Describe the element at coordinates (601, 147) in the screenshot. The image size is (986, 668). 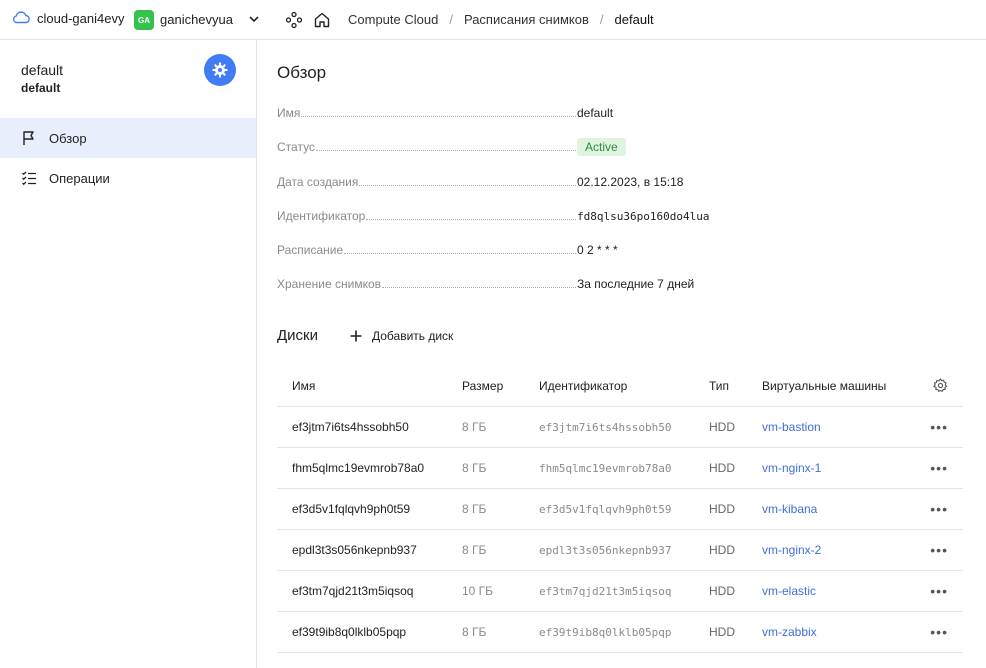
I see `status-badge: Active` at that location.